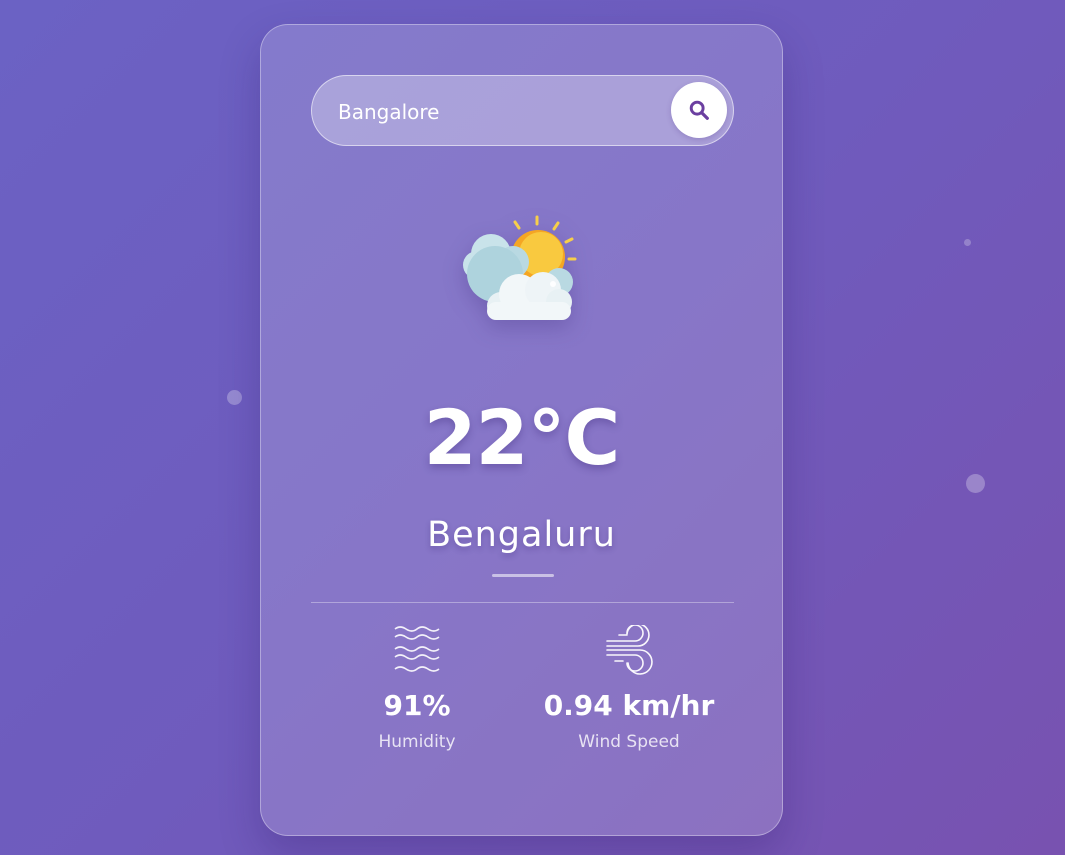  I want to click on search-button, so click(699, 110).